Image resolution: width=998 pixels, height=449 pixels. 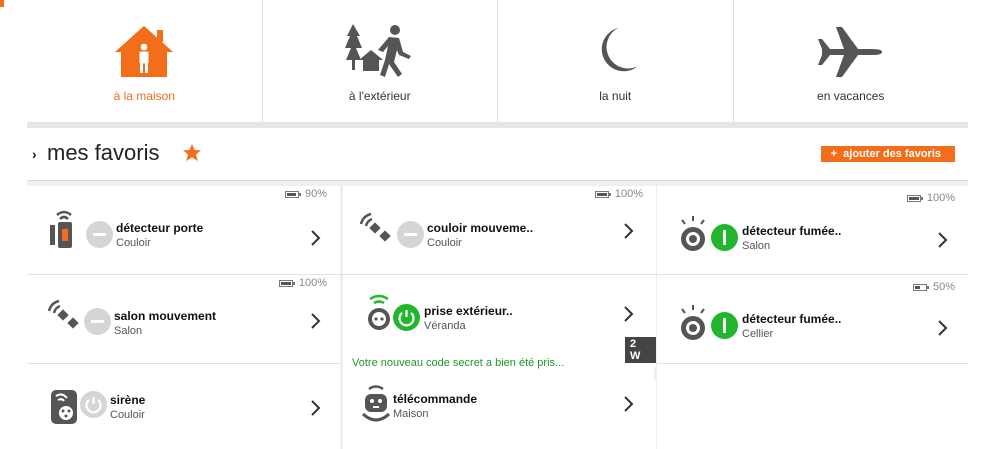 I want to click on device-card: télécommande Maison, so click(x=499, y=414).